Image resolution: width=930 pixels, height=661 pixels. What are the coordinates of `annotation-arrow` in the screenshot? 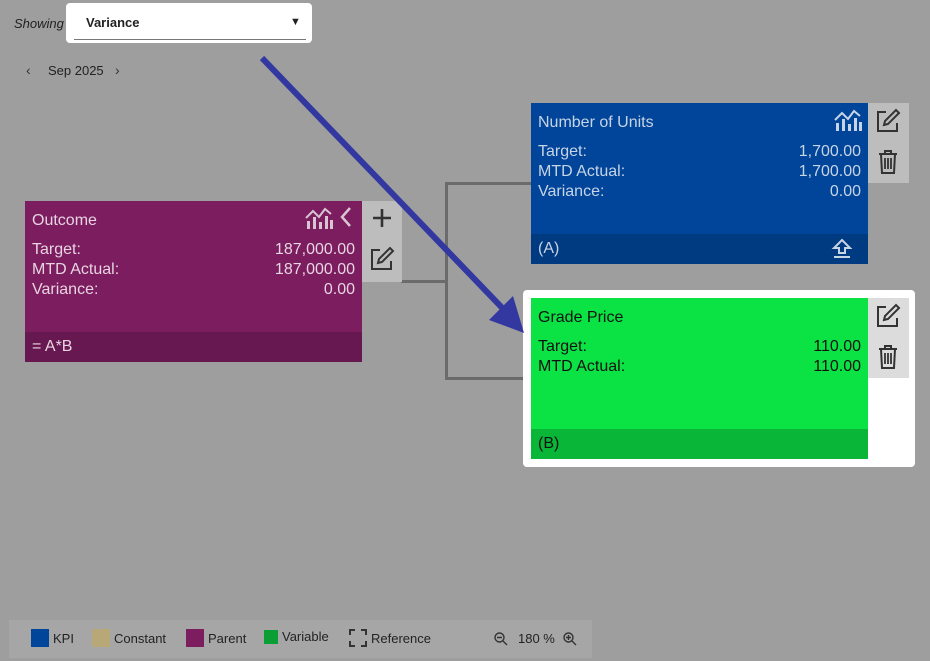 It's located at (391, 194).